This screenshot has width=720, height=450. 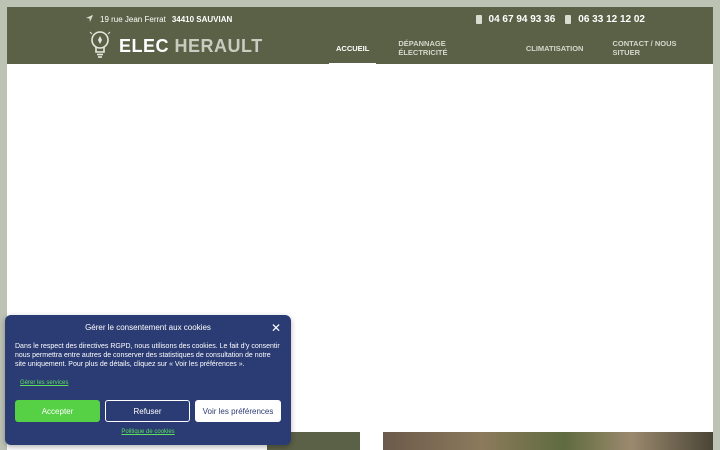 I want to click on phone-1-number: 04 67 94 93 36, so click(x=522, y=19).